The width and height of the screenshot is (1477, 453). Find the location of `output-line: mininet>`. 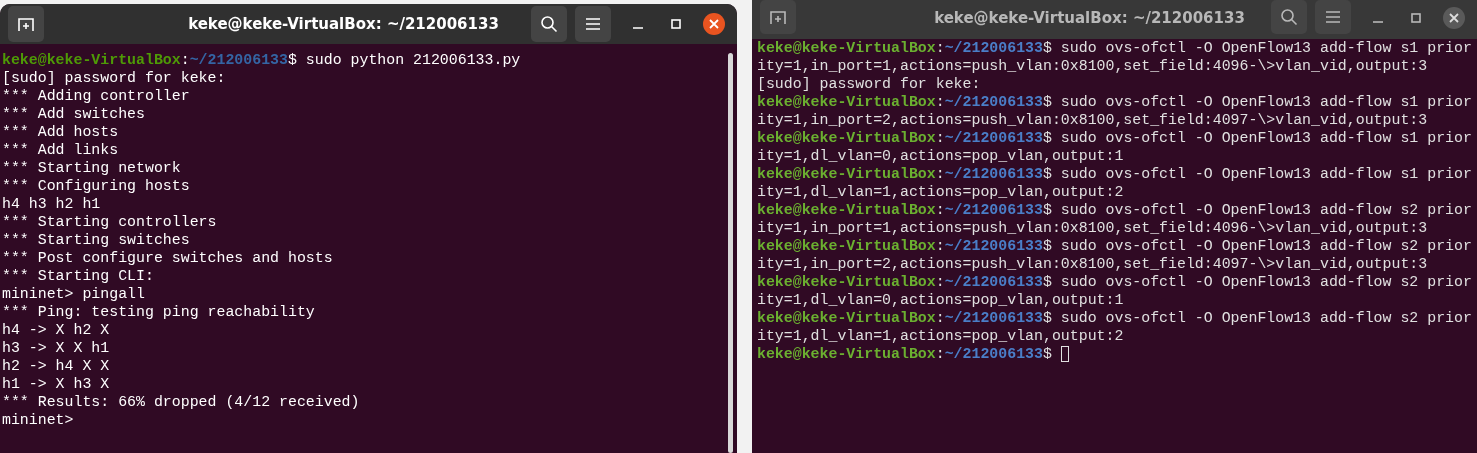

output-line: mininet> is located at coordinates (38, 420).